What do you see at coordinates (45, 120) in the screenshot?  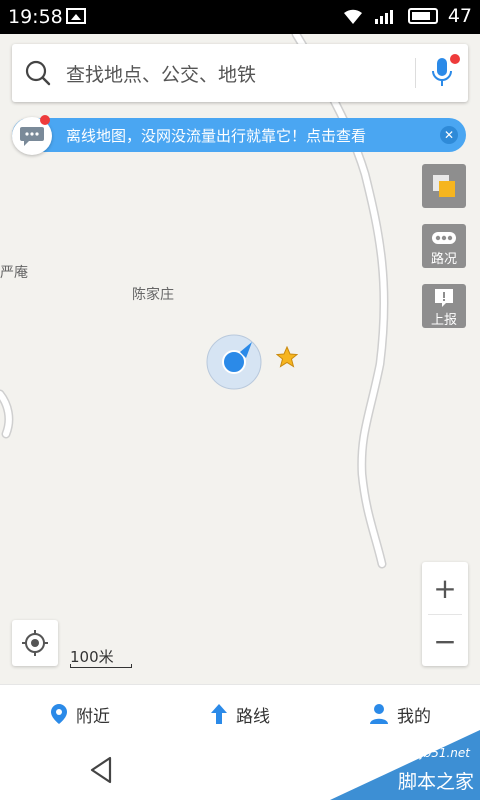 I see `banner-notification-dot` at bounding box center [45, 120].